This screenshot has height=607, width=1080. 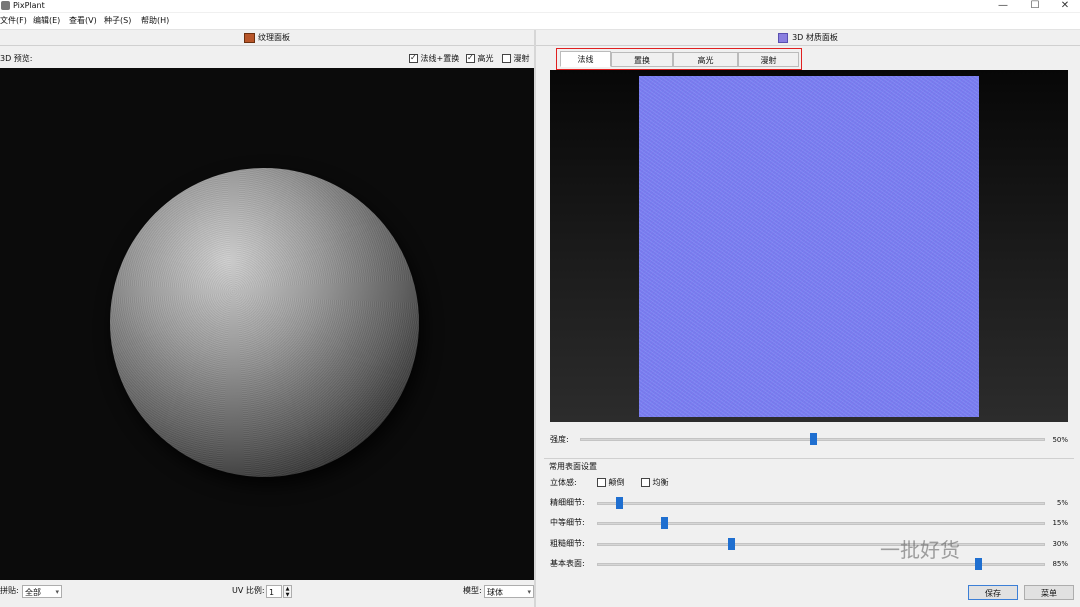 I want to click on menu-edit: 编辑(E), so click(x=46, y=21).